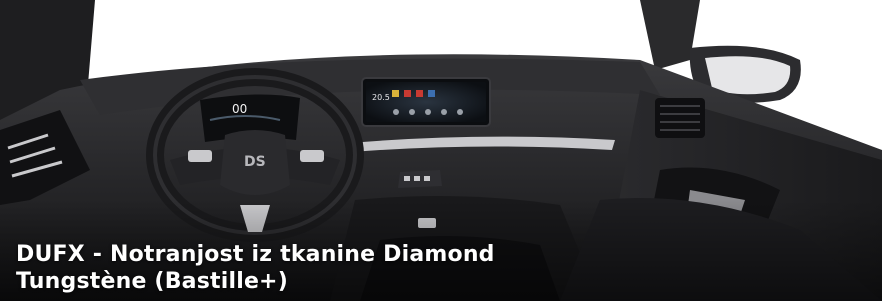 Image resolution: width=882 pixels, height=301 pixels. I want to click on caption-line-1: DUFX - Notranjost iz tkanine Diamond, so click(255, 254).